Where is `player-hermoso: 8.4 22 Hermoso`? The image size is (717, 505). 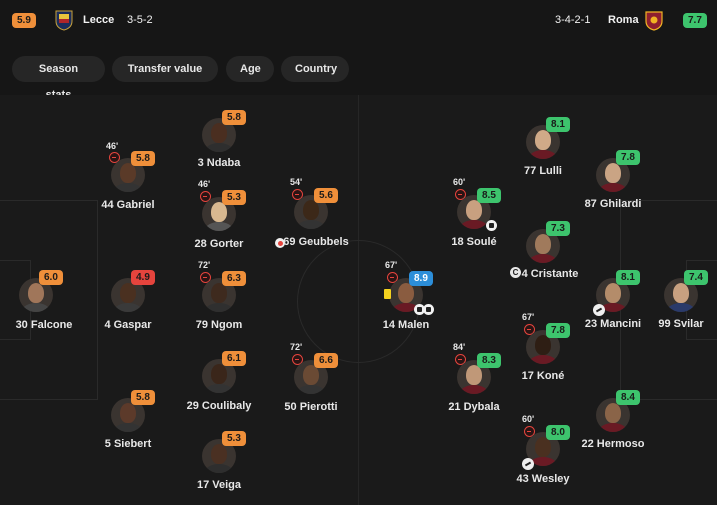
player-hermoso: 8.4 22 Hermoso is located at coordinates (613, 423).